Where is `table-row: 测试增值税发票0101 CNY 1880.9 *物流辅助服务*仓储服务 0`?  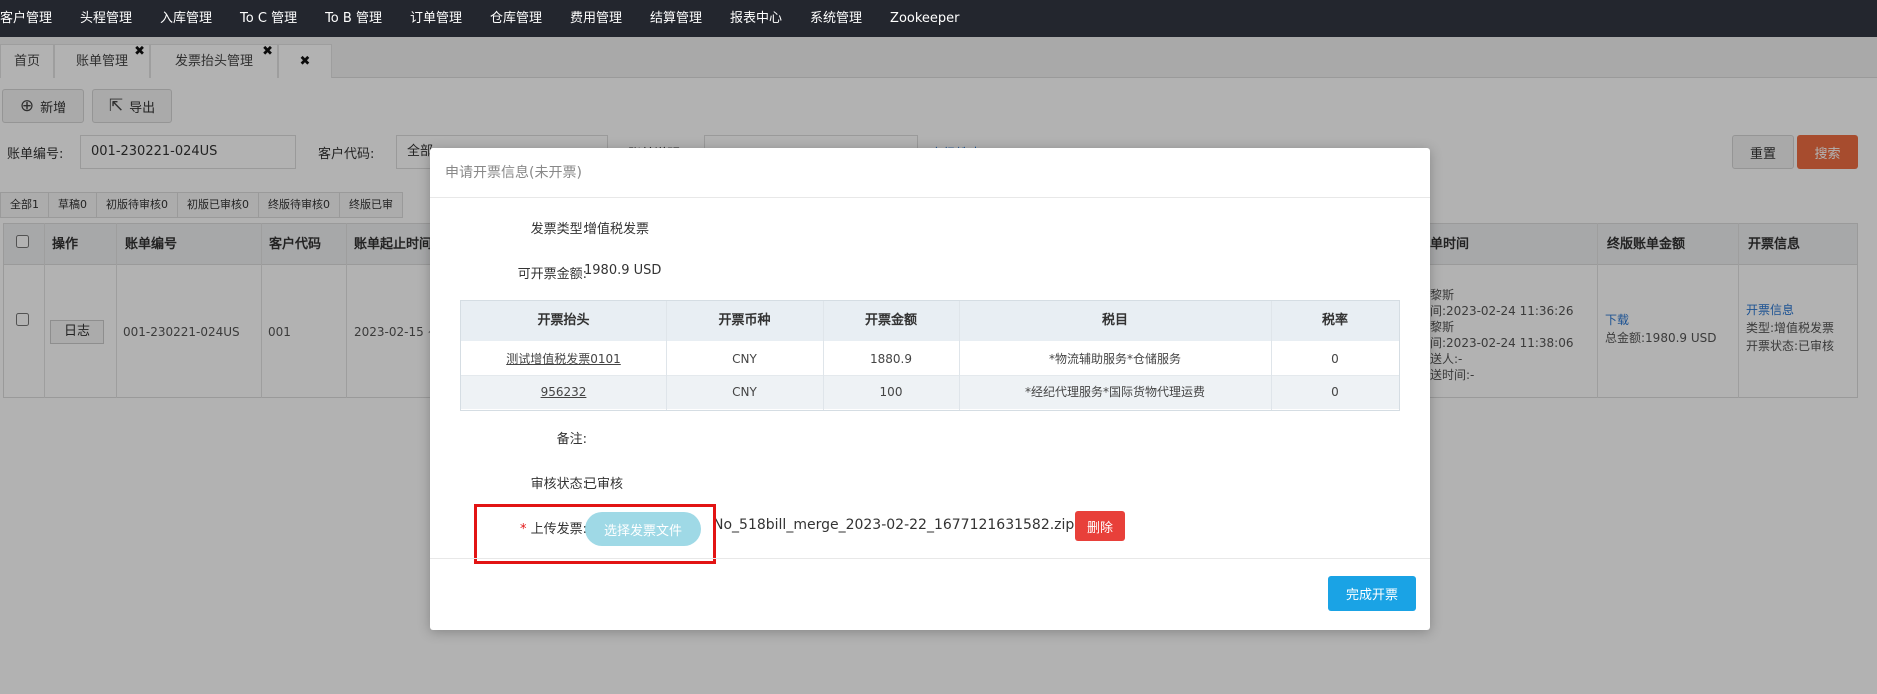 table-row: 测试增值税发票0101 CNY 1880.9 *物流辅助服务*仓储服务 0 is located at coordinates (930, 359).